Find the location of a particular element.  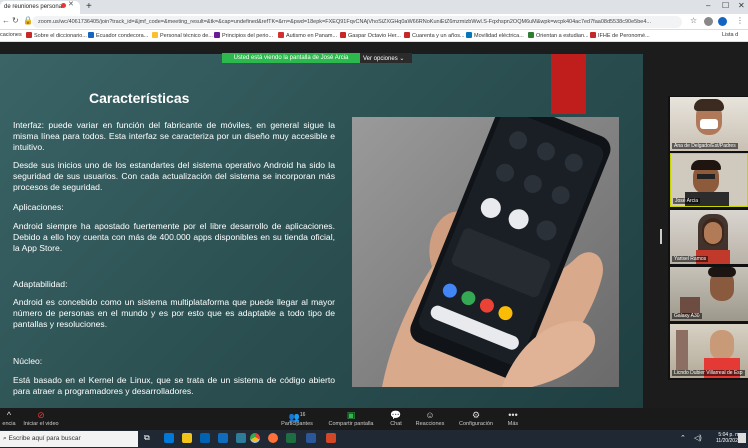

share-screen-button: ▣ Compartir pantalla is located at coordinates (351, 418).